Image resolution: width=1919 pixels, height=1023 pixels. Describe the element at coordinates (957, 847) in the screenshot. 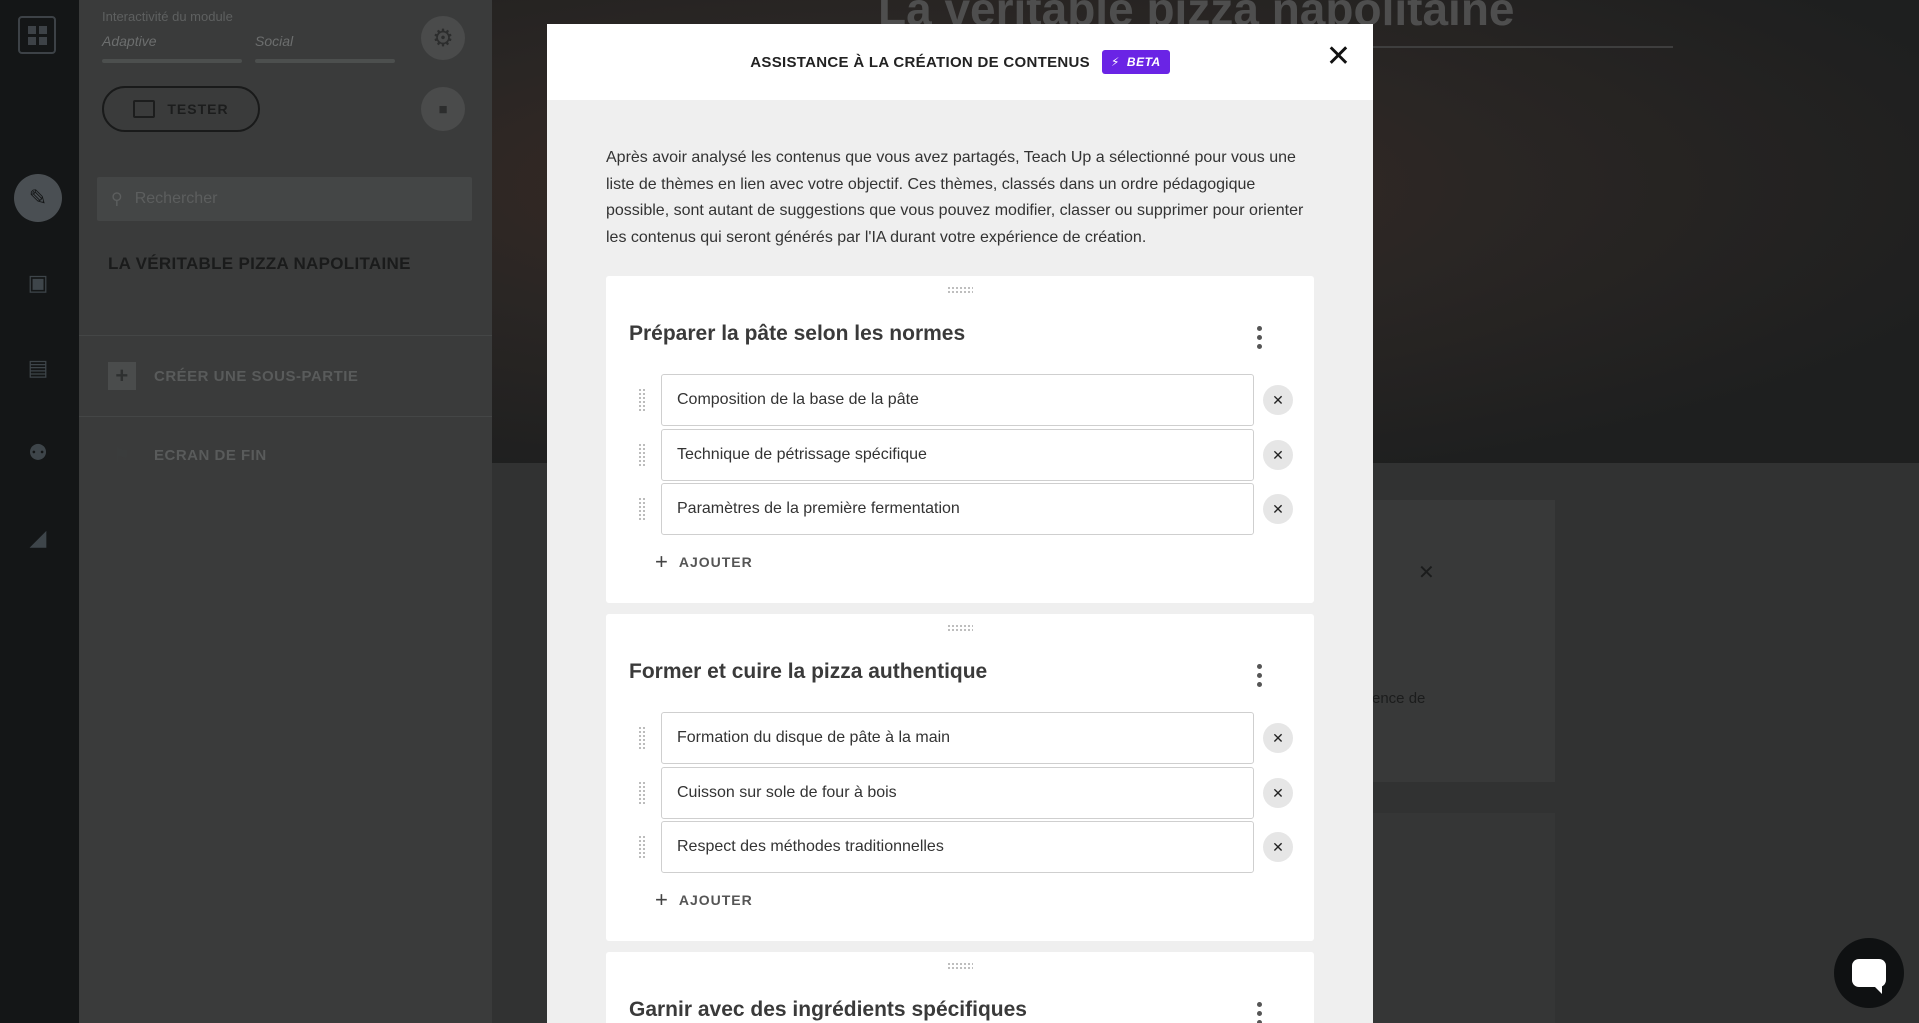

I see `theme-item-input: Respect des méthodes traditionnelles` at that location.